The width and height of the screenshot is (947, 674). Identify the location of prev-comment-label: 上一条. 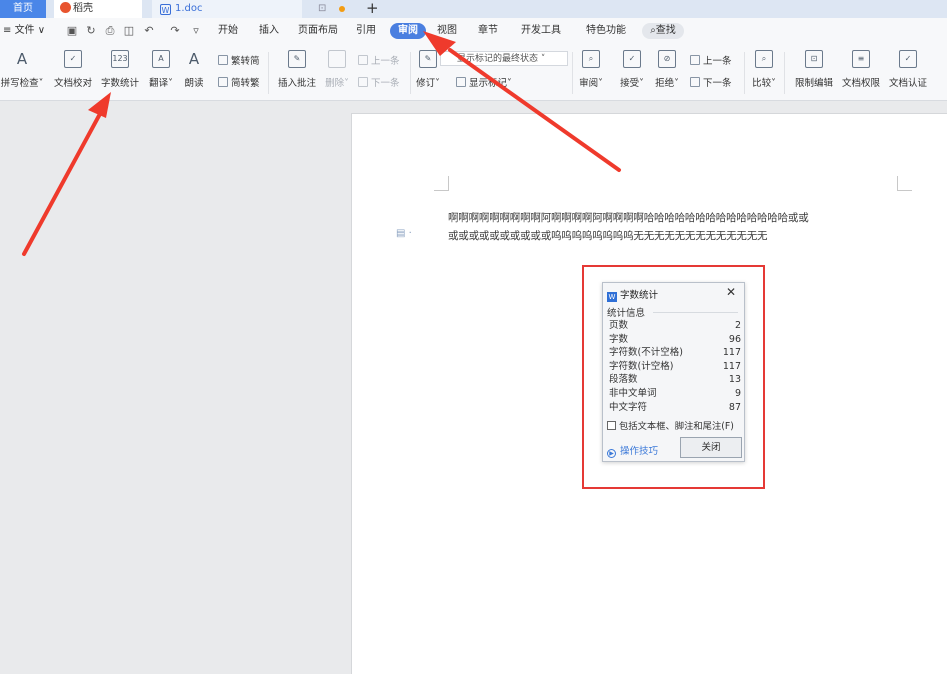
(385, 61).